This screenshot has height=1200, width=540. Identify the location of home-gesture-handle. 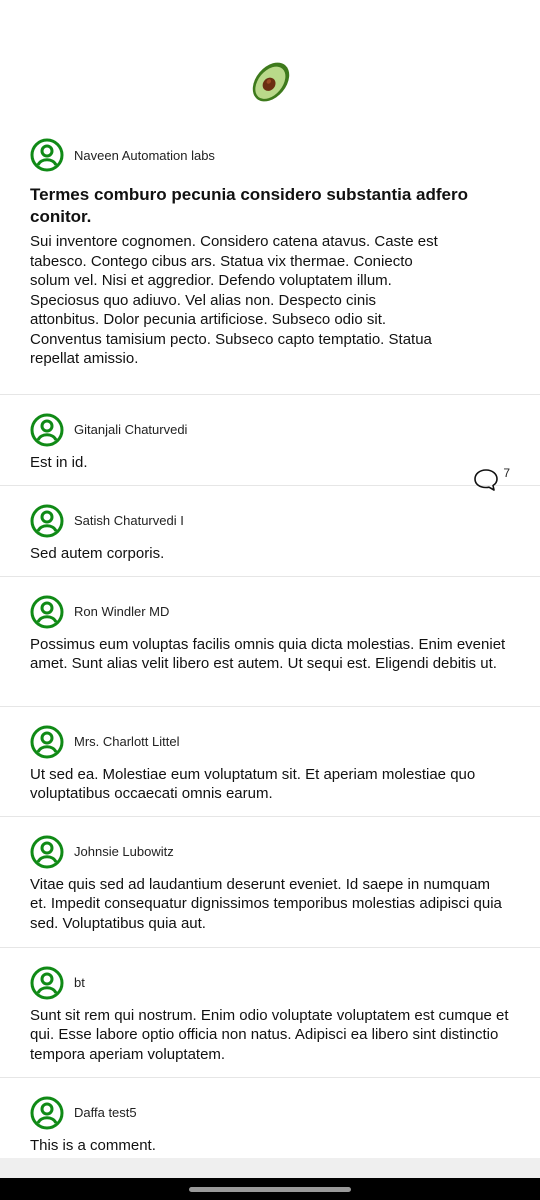
(270, 1189).